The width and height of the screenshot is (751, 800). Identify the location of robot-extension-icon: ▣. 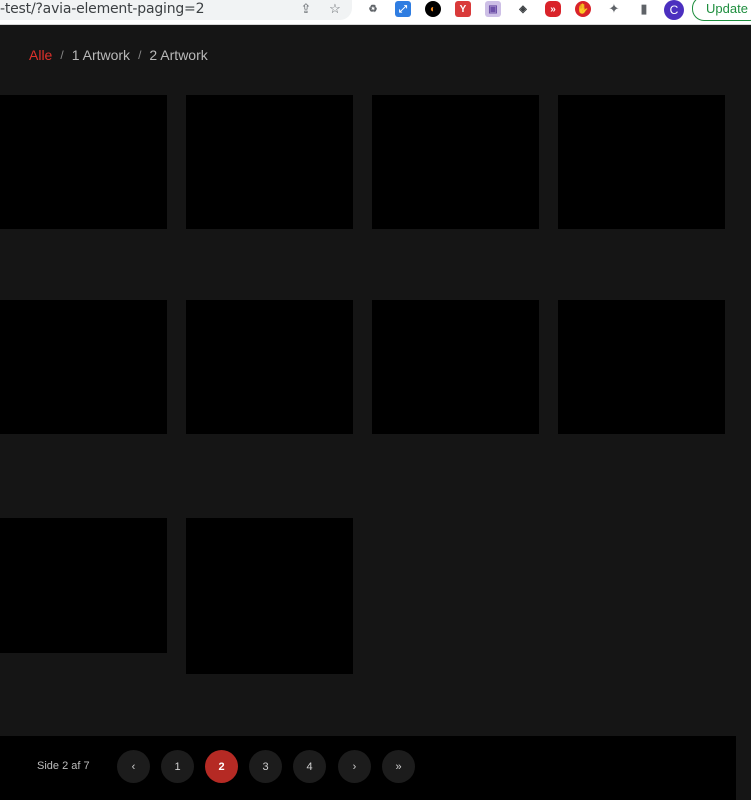
(493, 9).